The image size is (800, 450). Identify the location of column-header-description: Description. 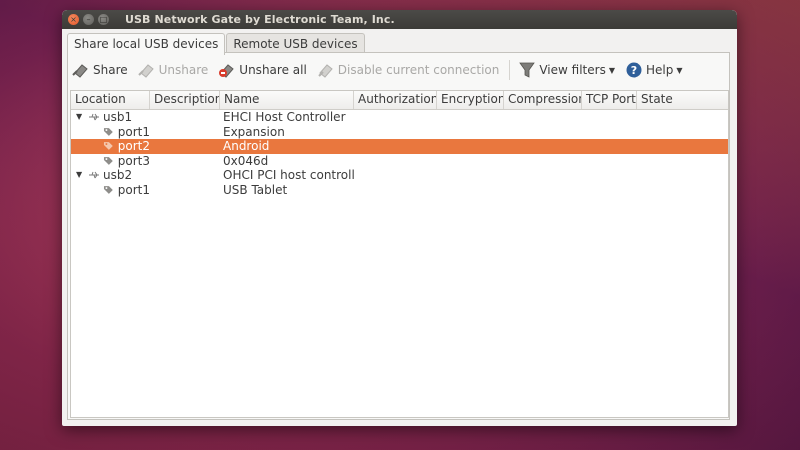
(185, 100).